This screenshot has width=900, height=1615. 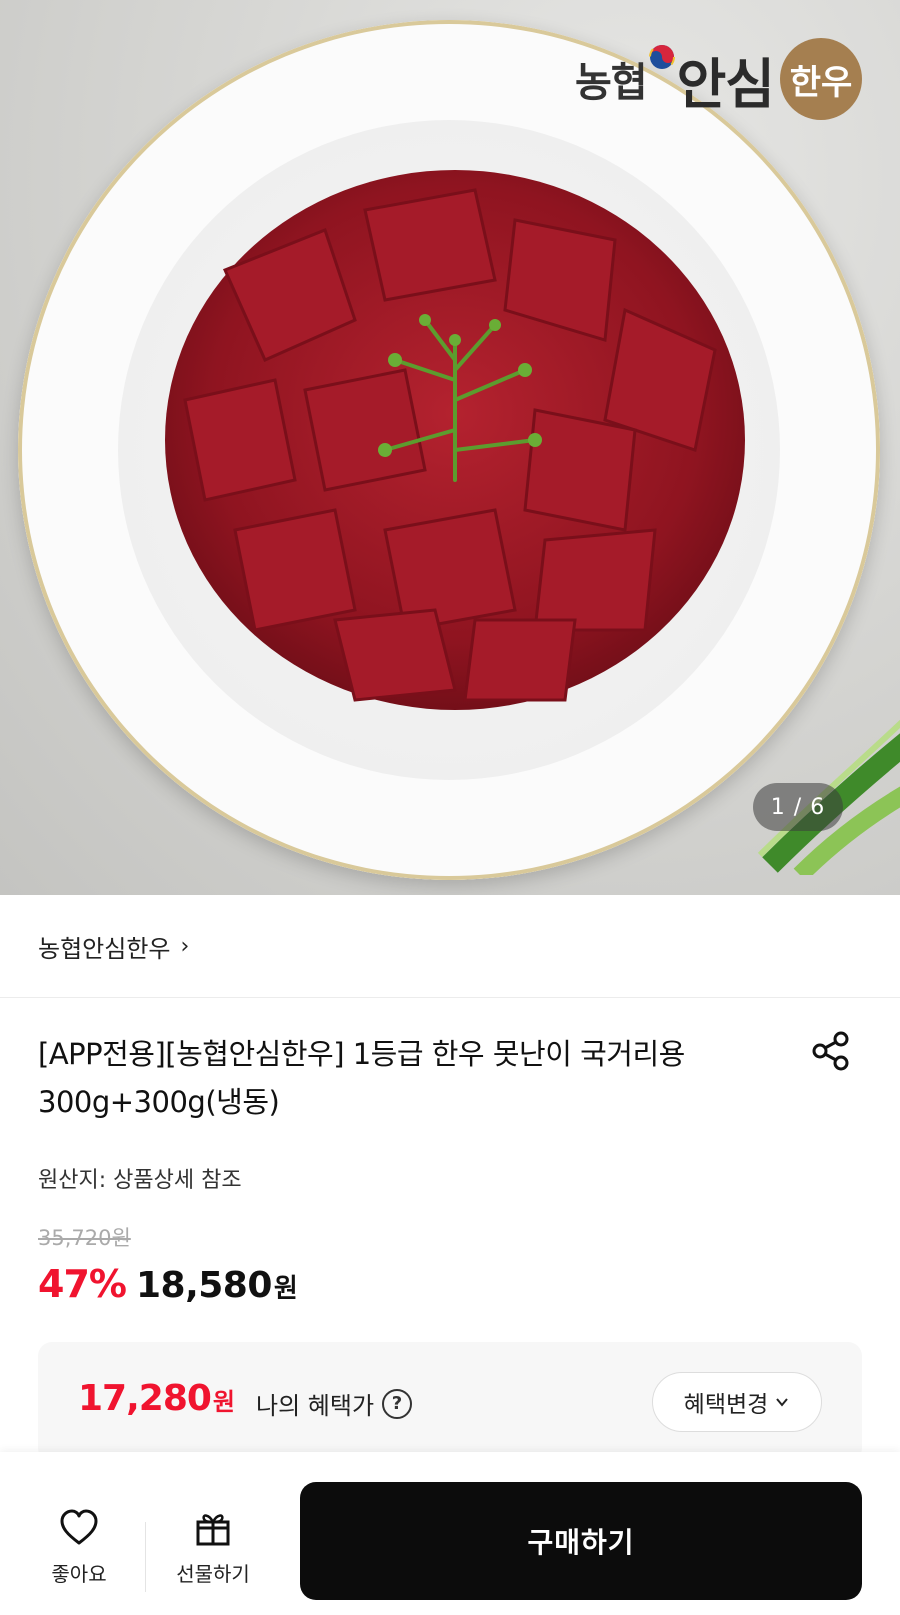 What do you see at coordinates (213, 1547) in the screenshot?
I see `gift-button: 선물하기` at bounding box center [213, 1547].